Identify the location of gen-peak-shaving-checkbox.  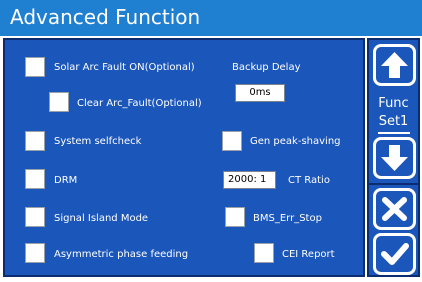
(232, 141).